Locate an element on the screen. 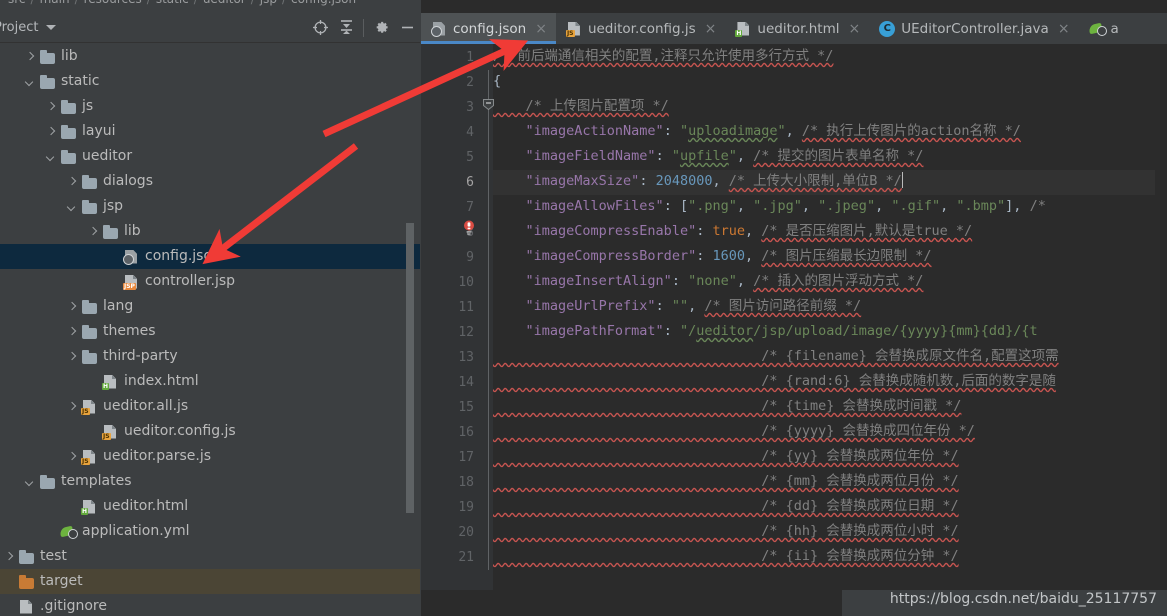 The height and width of the screenshot is (616, 1167). breadcrumb-item: resources is located at coordinates (113, 3).